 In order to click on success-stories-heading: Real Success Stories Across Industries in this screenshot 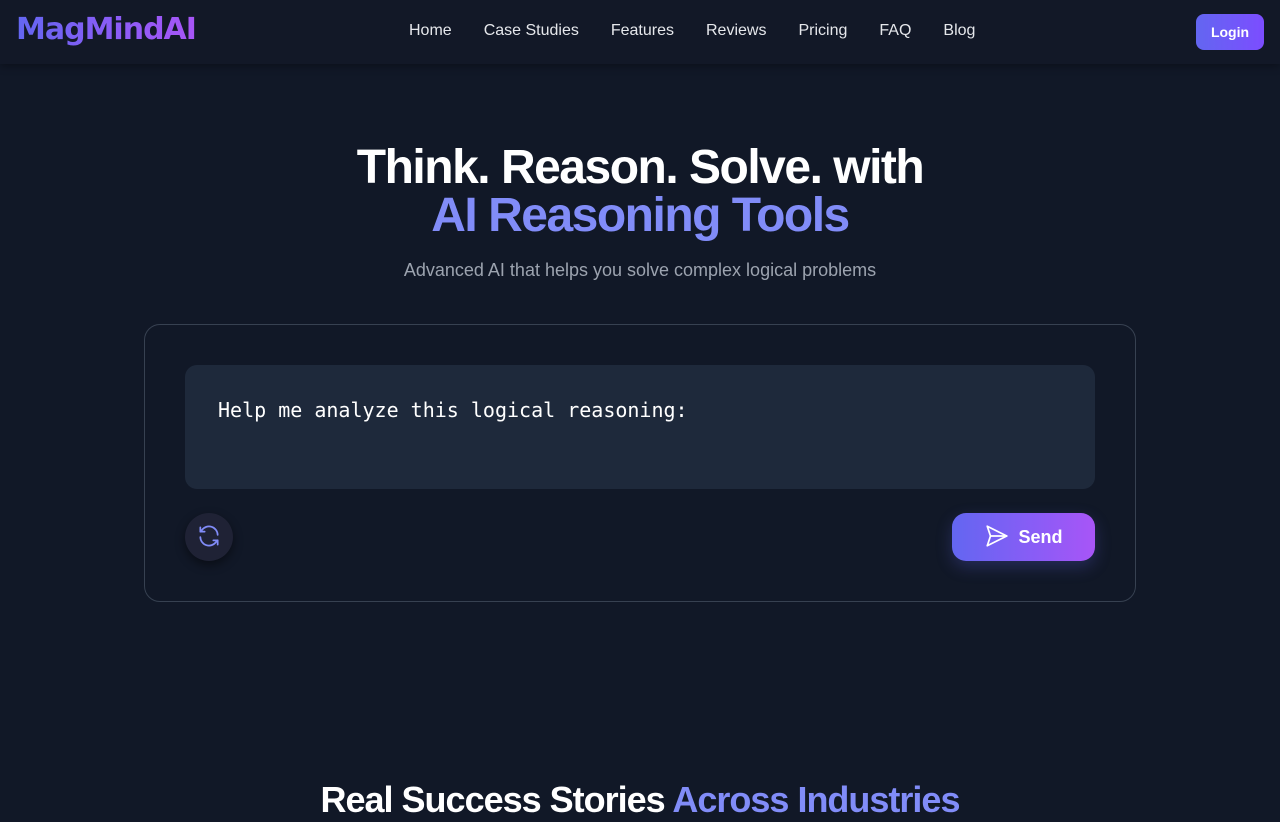, I will do `click(640, 800)`.